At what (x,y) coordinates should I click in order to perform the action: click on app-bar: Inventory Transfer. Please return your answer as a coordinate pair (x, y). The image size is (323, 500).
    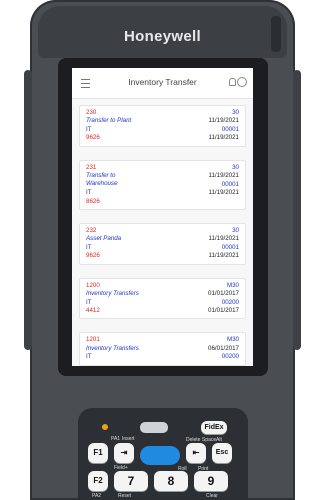
    Looking at the image, I should click on (162, 83).